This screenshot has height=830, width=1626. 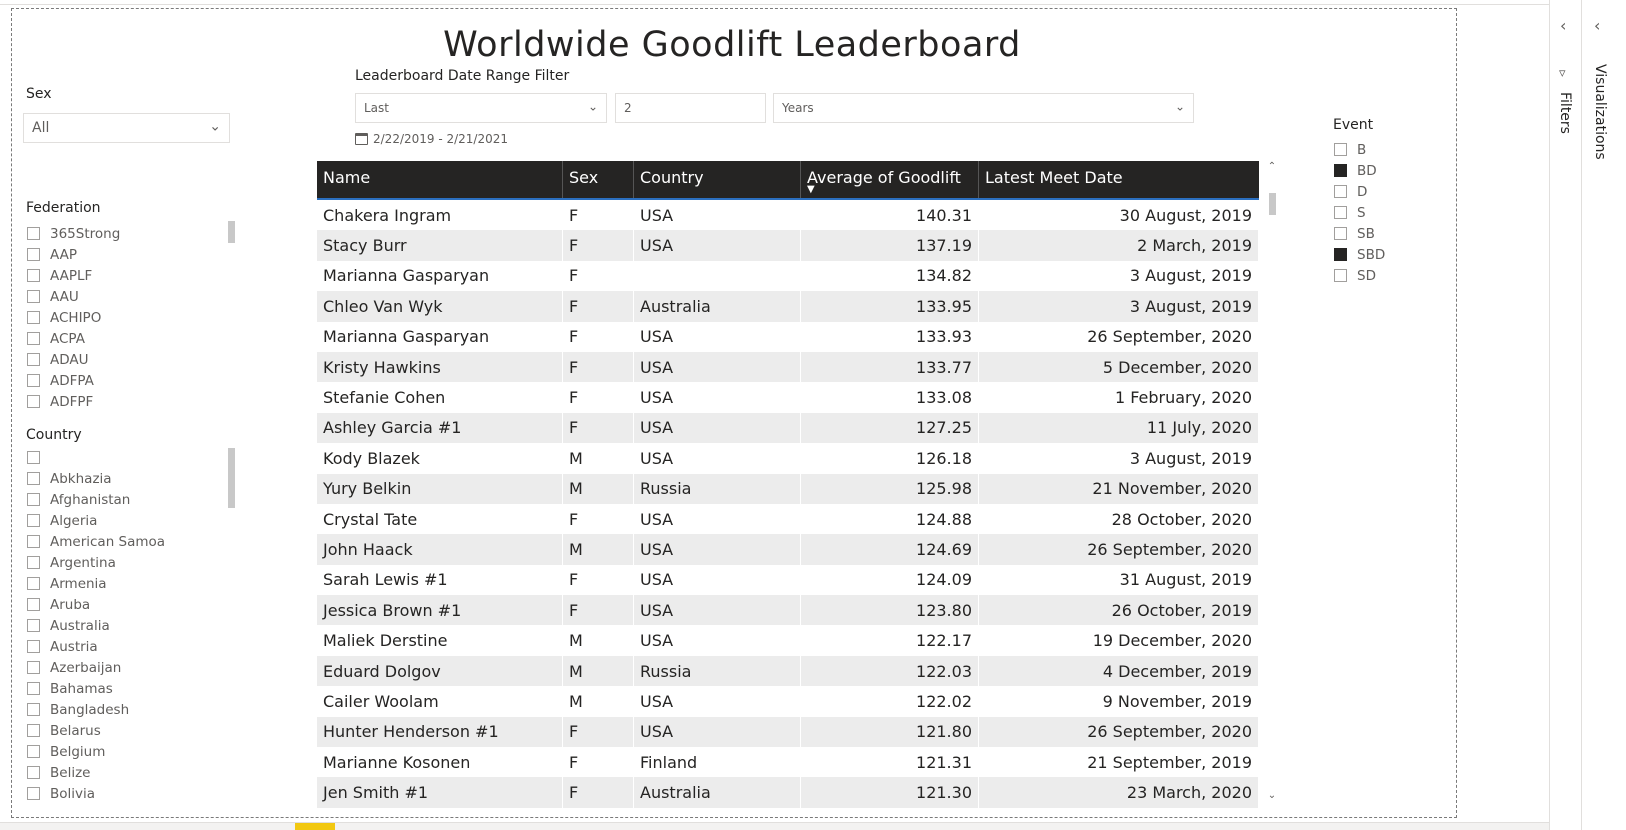 What do you see at coordinates (788, 245) in the screenshot?
I see `table-row: Stacy Burr F USA 137.19 2 March, 2019` at bounding box center [788, 245].